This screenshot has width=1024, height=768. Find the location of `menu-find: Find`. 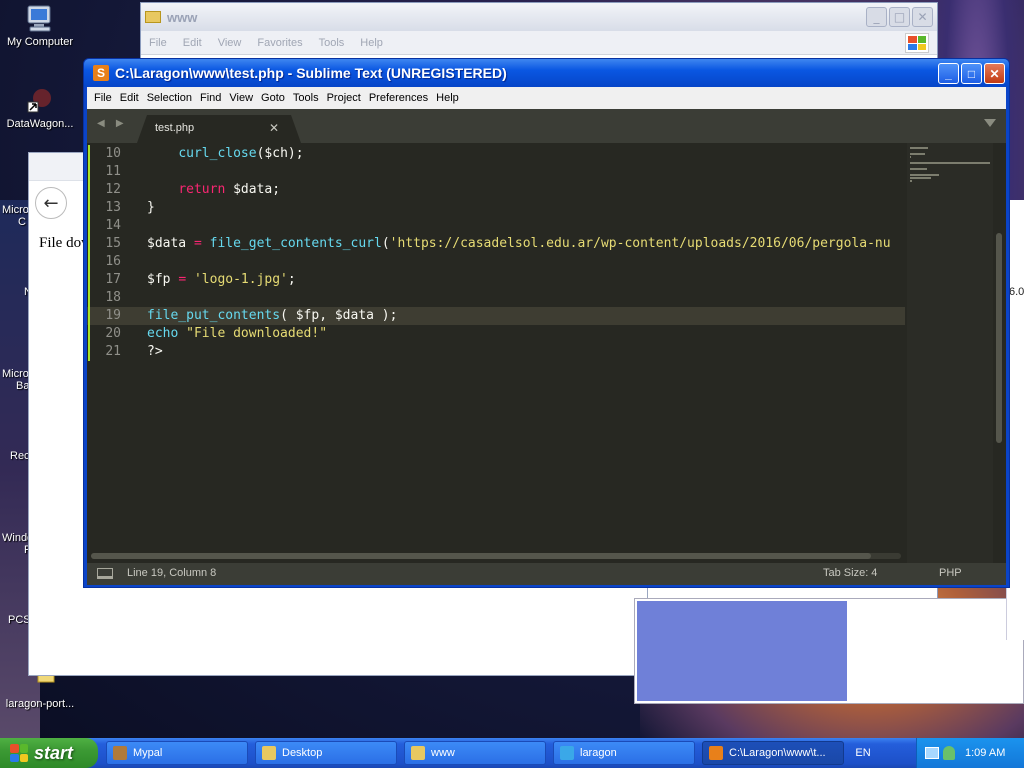

menu-find: Find is located at coordinates (212, 98).